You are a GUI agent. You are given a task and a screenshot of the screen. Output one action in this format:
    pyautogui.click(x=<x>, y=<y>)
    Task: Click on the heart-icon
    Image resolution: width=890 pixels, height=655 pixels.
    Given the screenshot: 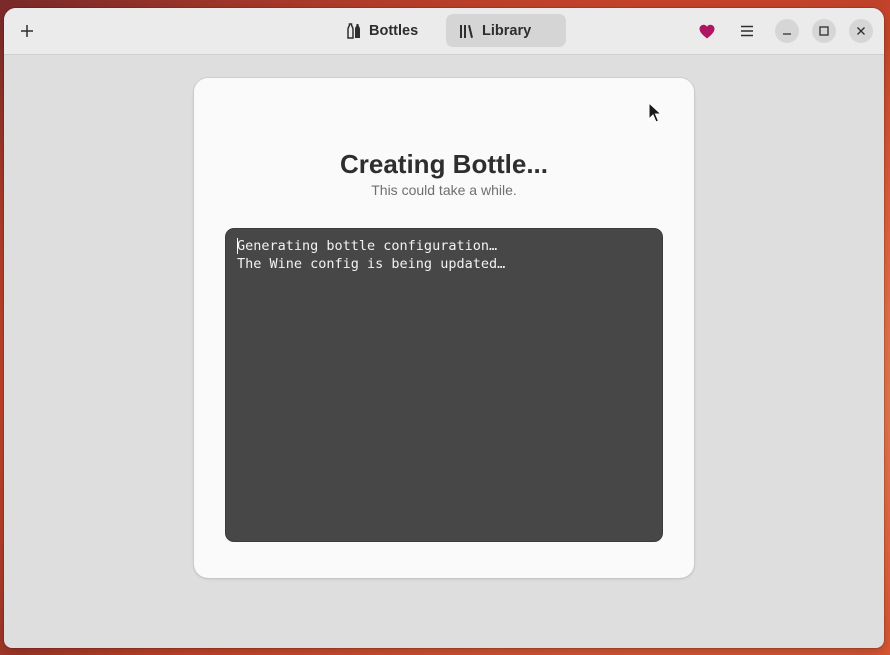 What is the action you would take?
    pyautogui.click(x=707, y=31)
    